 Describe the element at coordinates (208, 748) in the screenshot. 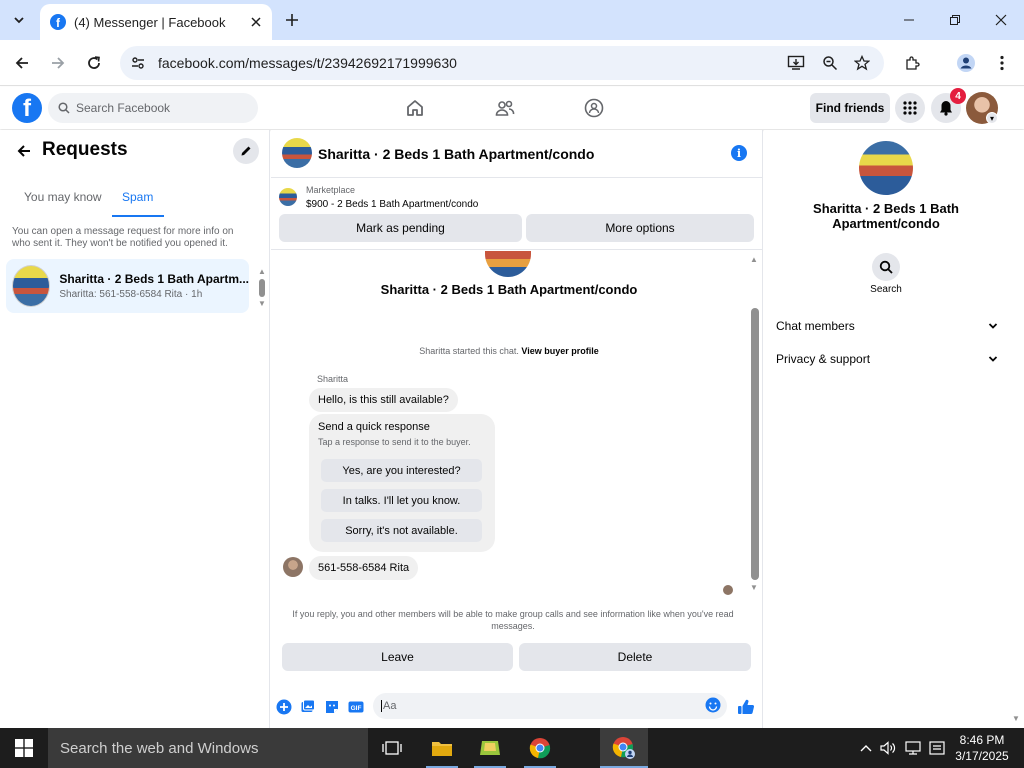

I see `taskbar-search-box: Search the web and Windows` at that location.